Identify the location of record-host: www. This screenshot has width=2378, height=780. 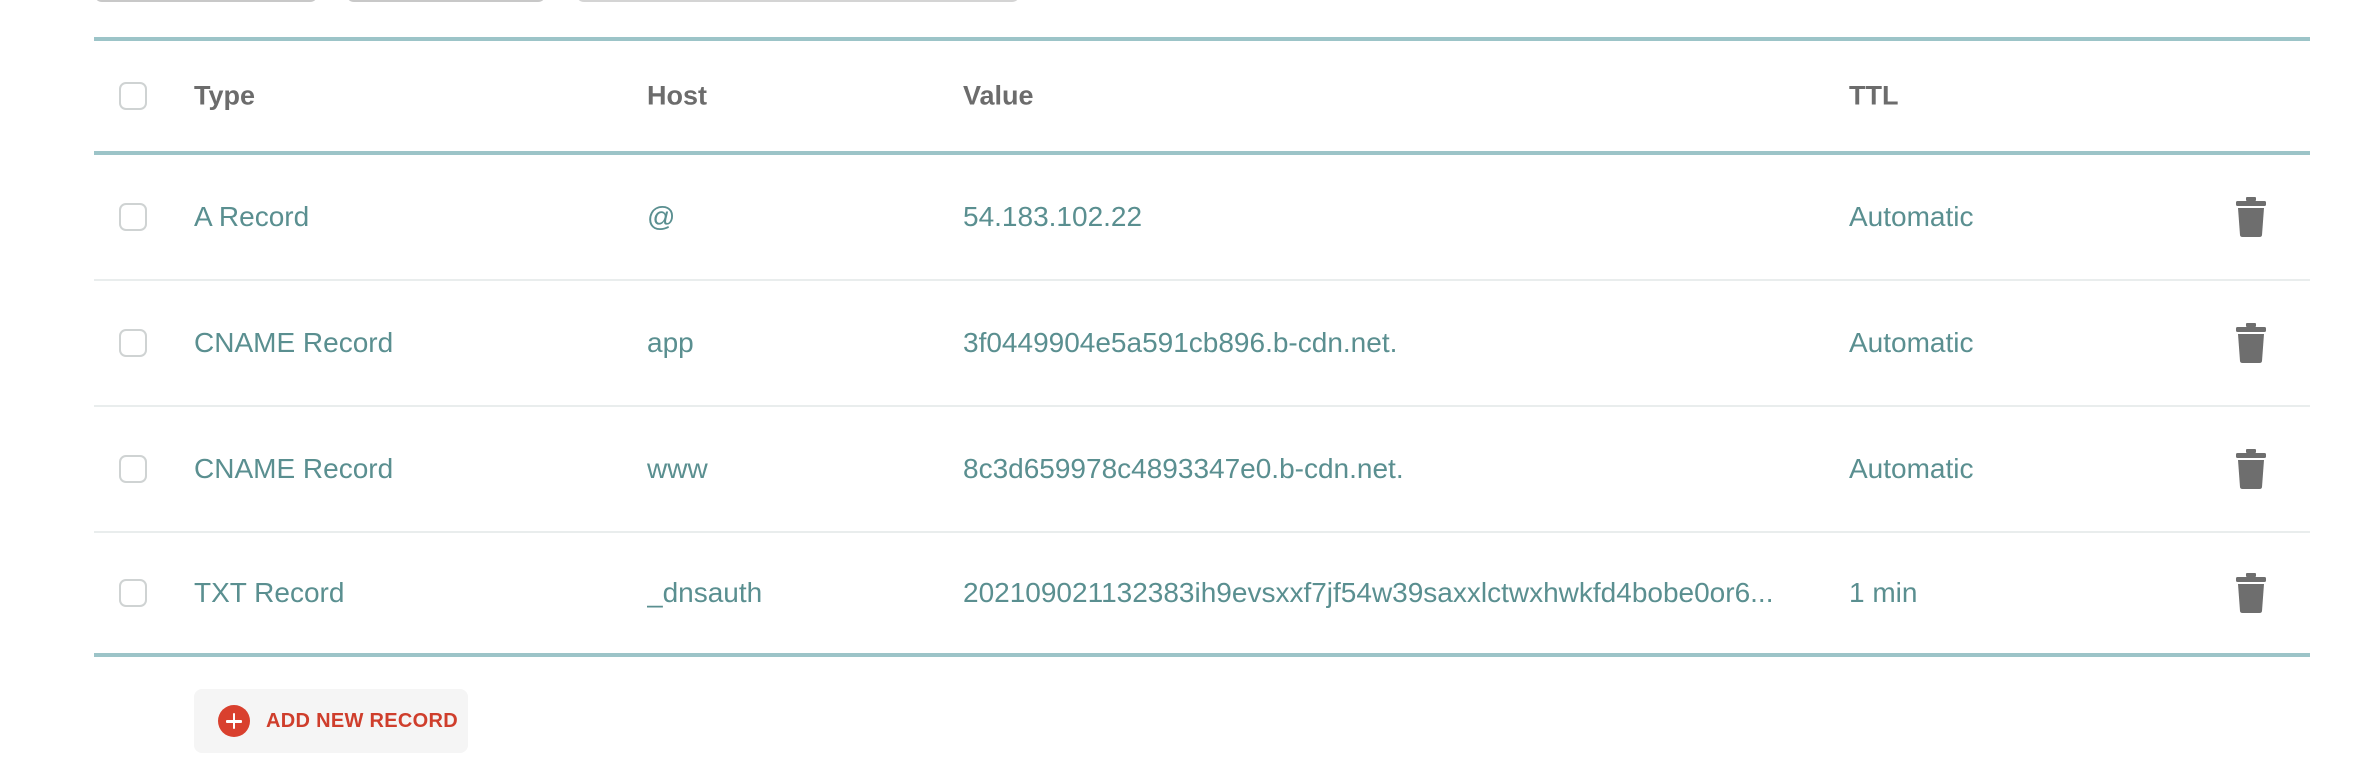
(677, 468).